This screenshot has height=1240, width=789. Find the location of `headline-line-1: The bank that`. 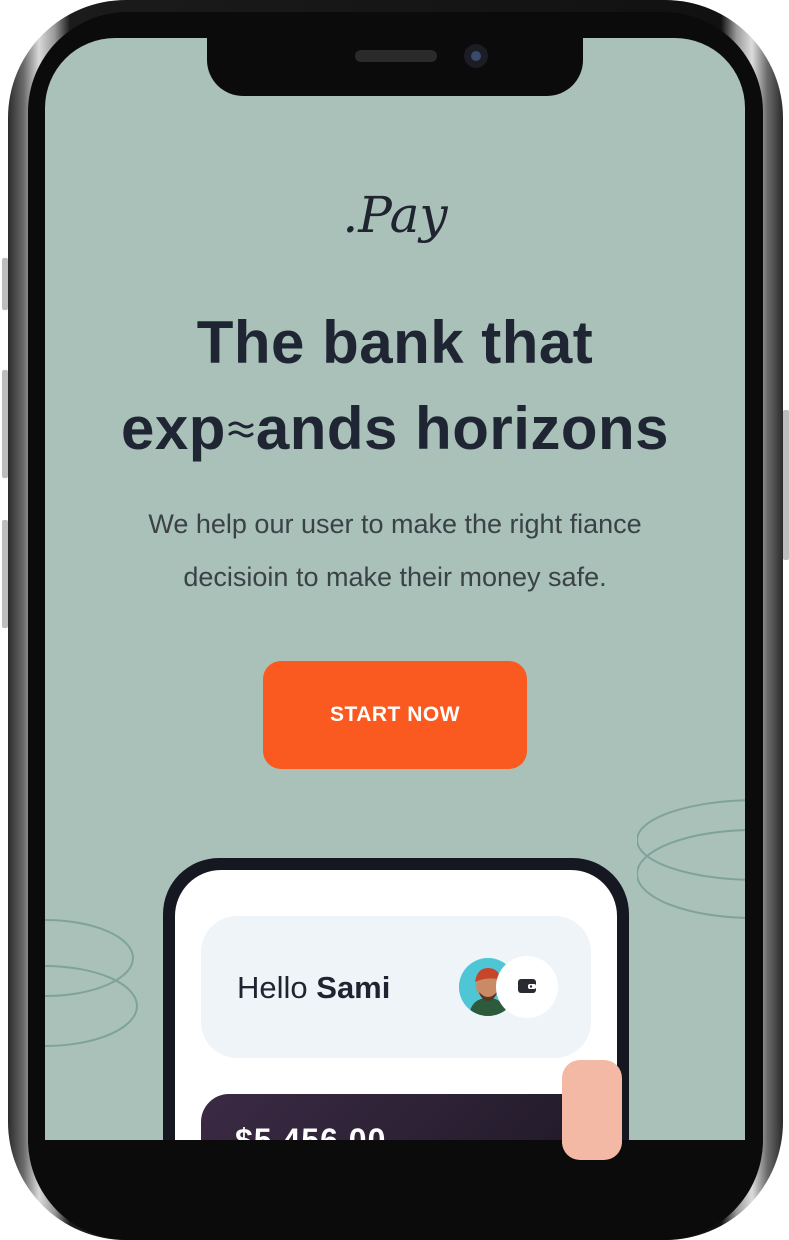

headline-line-1: The bank that is located at coordinates (395, 342).